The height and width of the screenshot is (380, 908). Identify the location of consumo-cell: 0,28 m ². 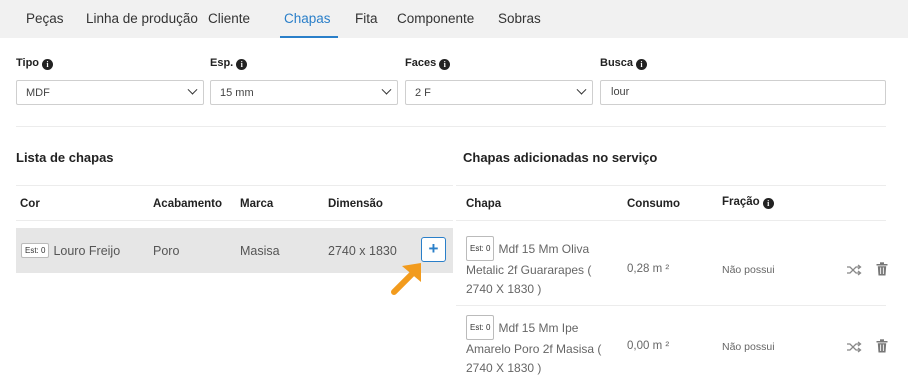
(648, 269).